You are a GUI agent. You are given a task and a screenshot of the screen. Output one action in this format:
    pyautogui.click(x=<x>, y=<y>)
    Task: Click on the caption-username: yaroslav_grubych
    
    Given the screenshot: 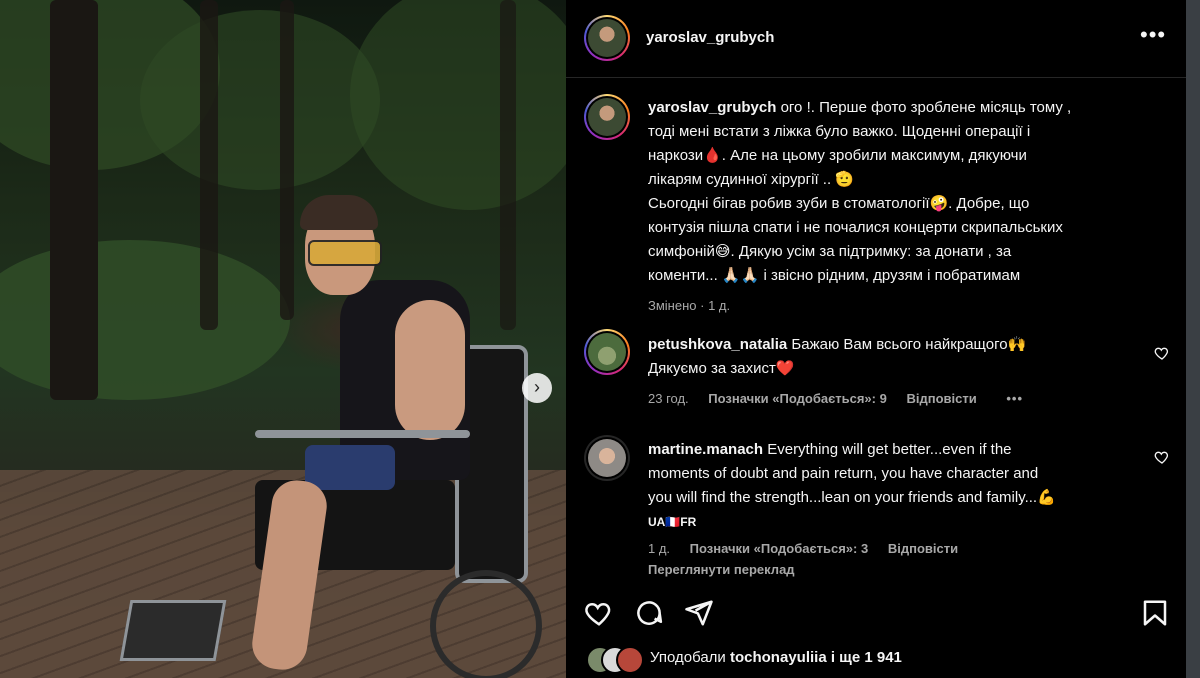 What is the action you would take?
    pyautogui.click(x=712, y=107)
    